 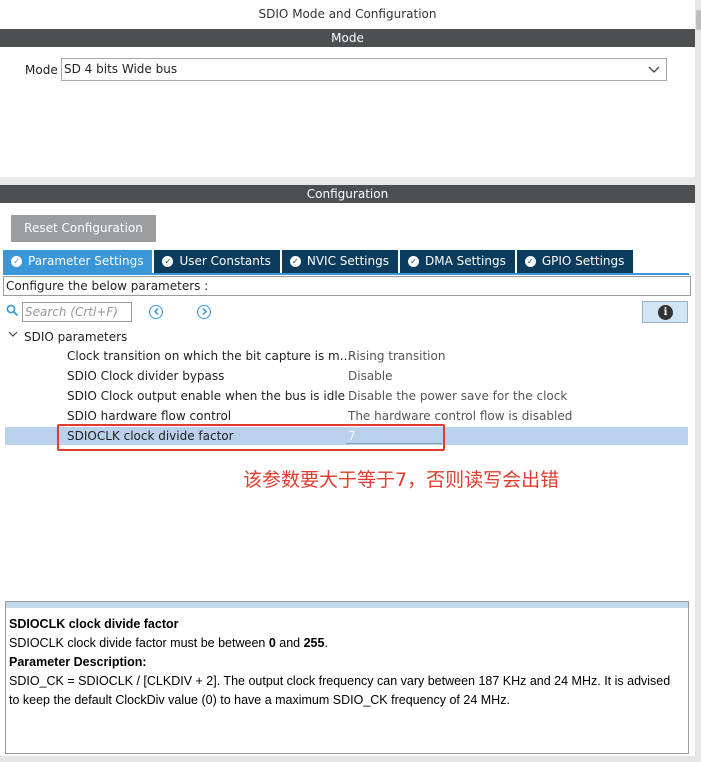 What do you see at coordinates (76, 337) in the screenshot?
I see `group-label: SDIO parameters` at bounding box center [76, 337].